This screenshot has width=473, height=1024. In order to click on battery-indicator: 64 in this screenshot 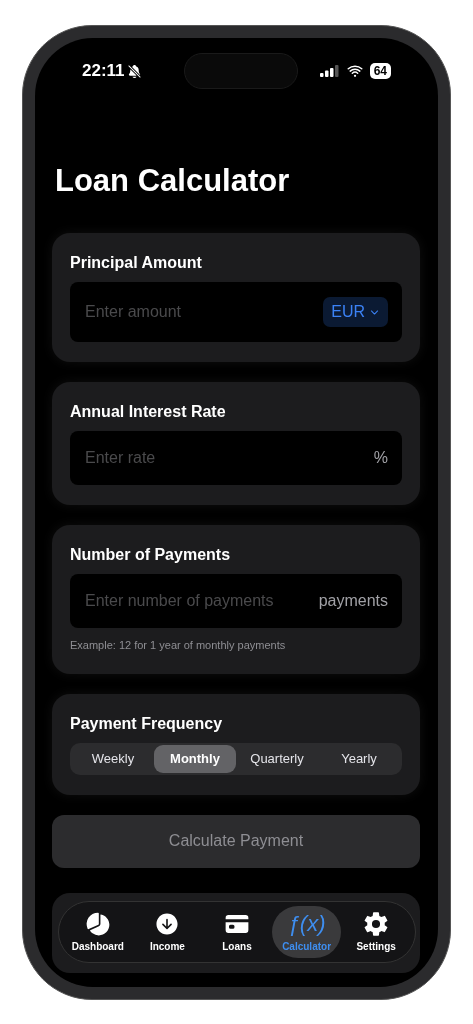, I will do `click(380, 71)`.